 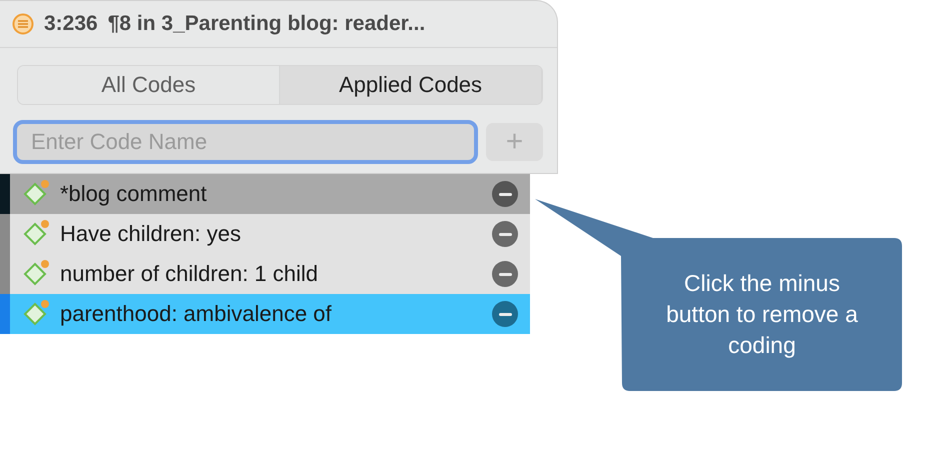 I want to click on code-row: Have children: yes, so click(x=265, y=234).